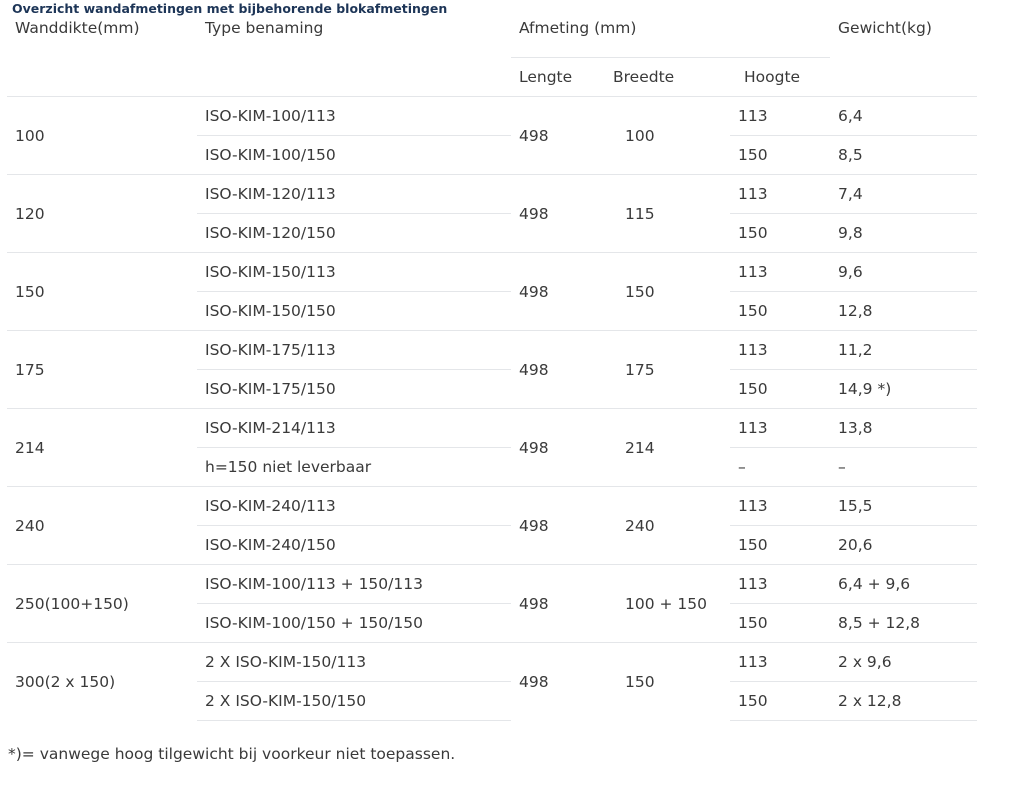 The width and height of the screenshot is (1023, 786). What do you see at coordinates (102, 447) in the screenshot?
I see `cell-wanddikte: 214` at bounding box center [102, 447].